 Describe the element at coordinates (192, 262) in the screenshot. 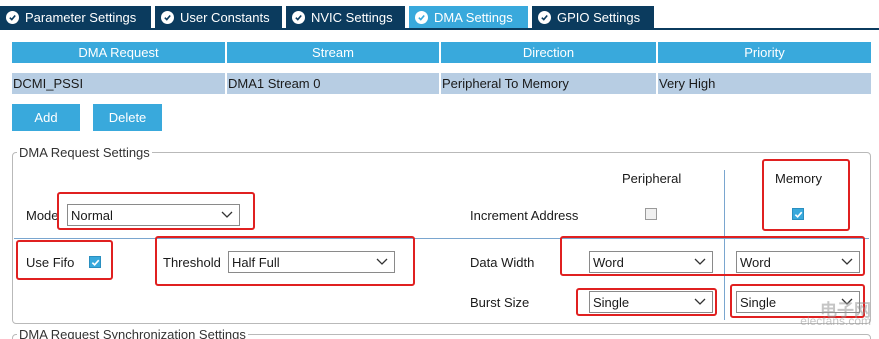

I see `threshold-label: Threshold` at that location.